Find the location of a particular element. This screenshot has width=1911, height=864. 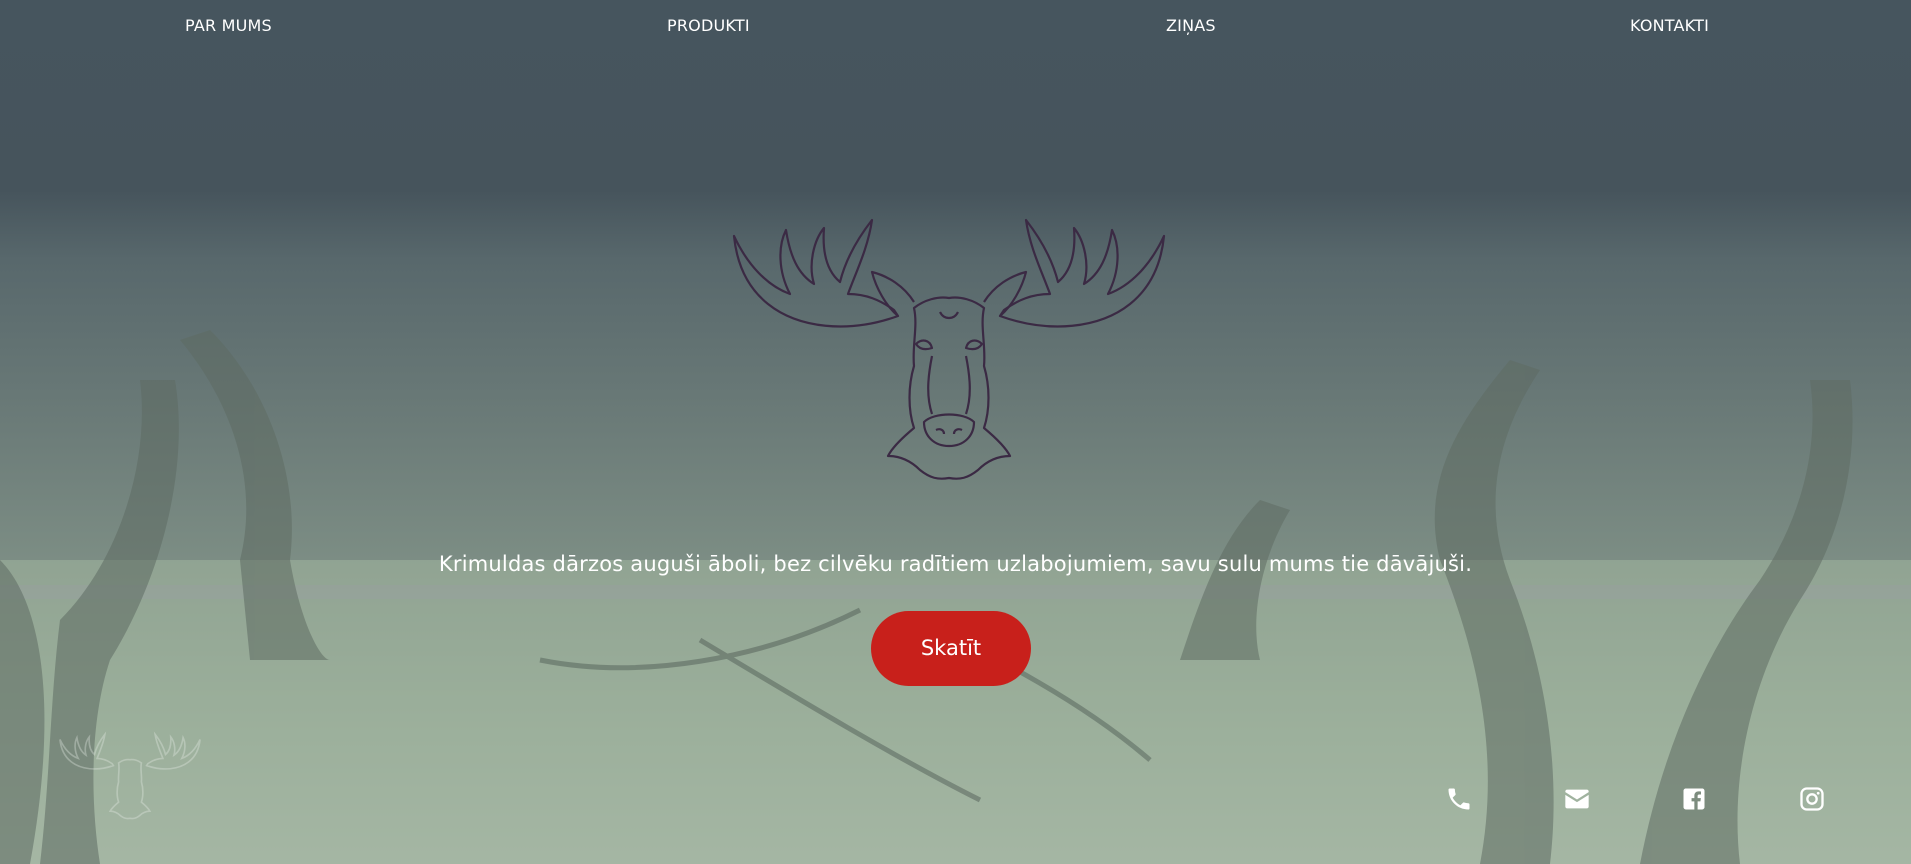

nav-link-par-mums: PAR MUMS is located at coordinates (228, 25).